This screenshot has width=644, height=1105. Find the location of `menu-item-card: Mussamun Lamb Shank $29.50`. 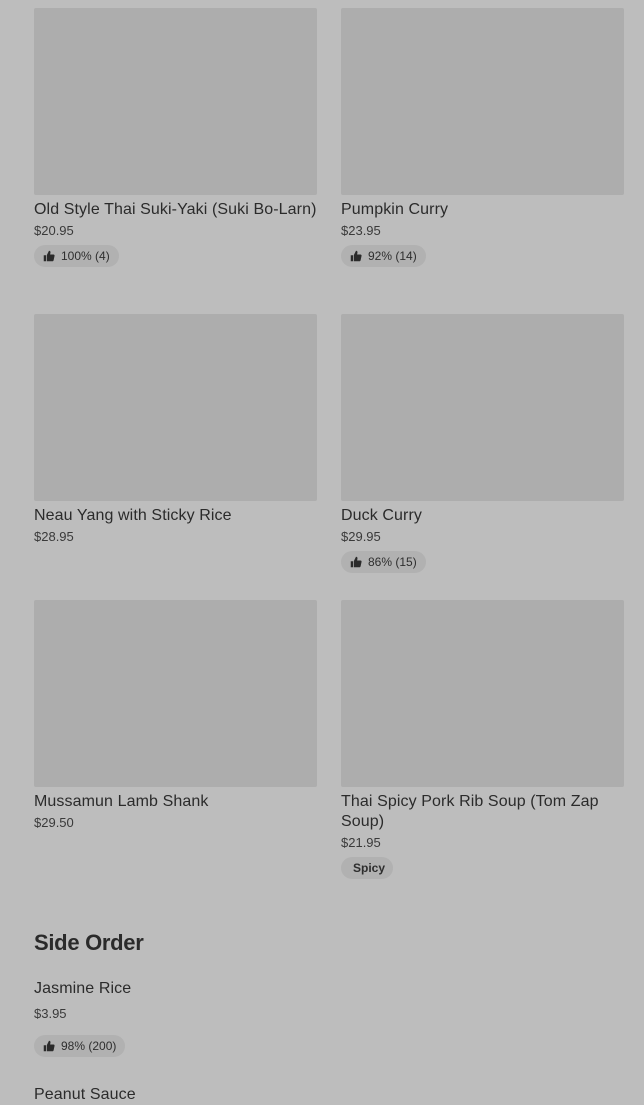

menu-item-card: Mussamun Lamb Shank $29.50 is located at coordinates (175, 715).